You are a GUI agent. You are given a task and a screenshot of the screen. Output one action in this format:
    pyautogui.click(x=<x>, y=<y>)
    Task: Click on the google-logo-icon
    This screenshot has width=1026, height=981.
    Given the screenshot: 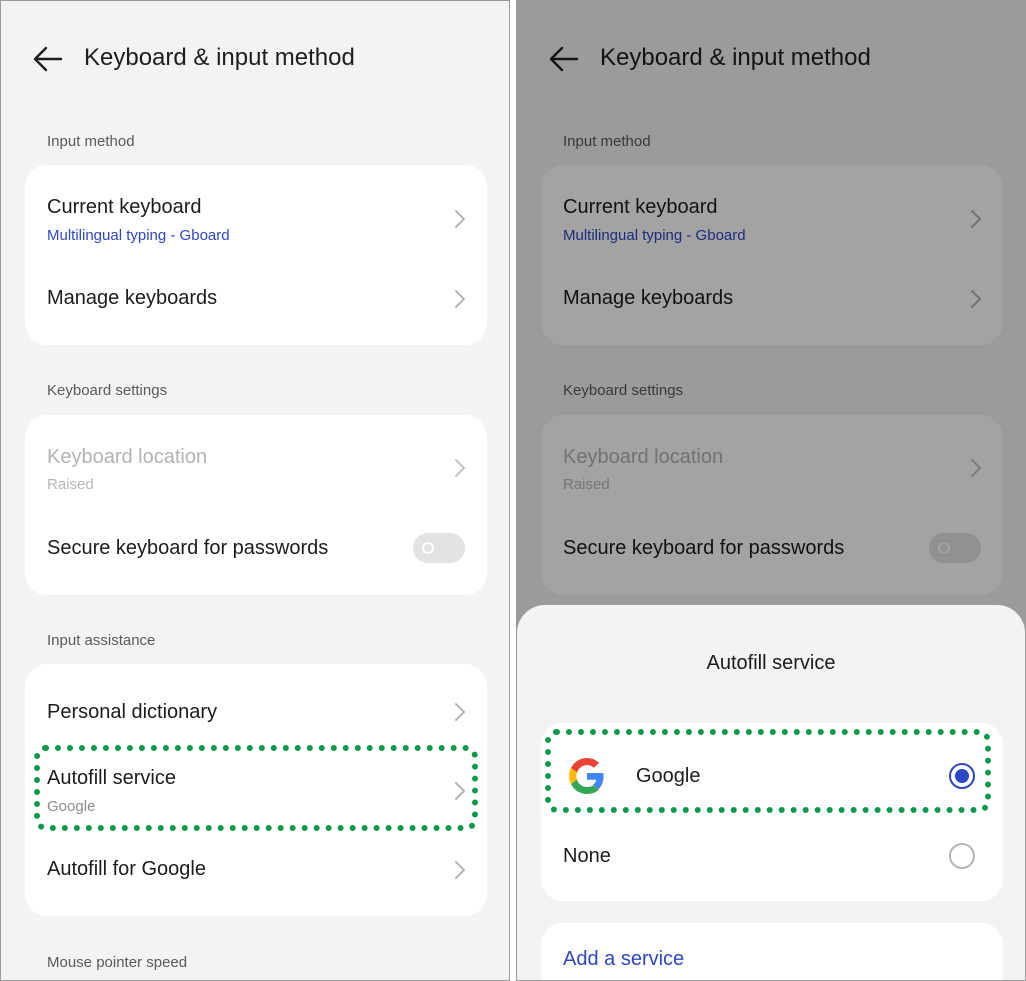 What is the action you would take?
    pyautogui.click(x=586, y=776)
    